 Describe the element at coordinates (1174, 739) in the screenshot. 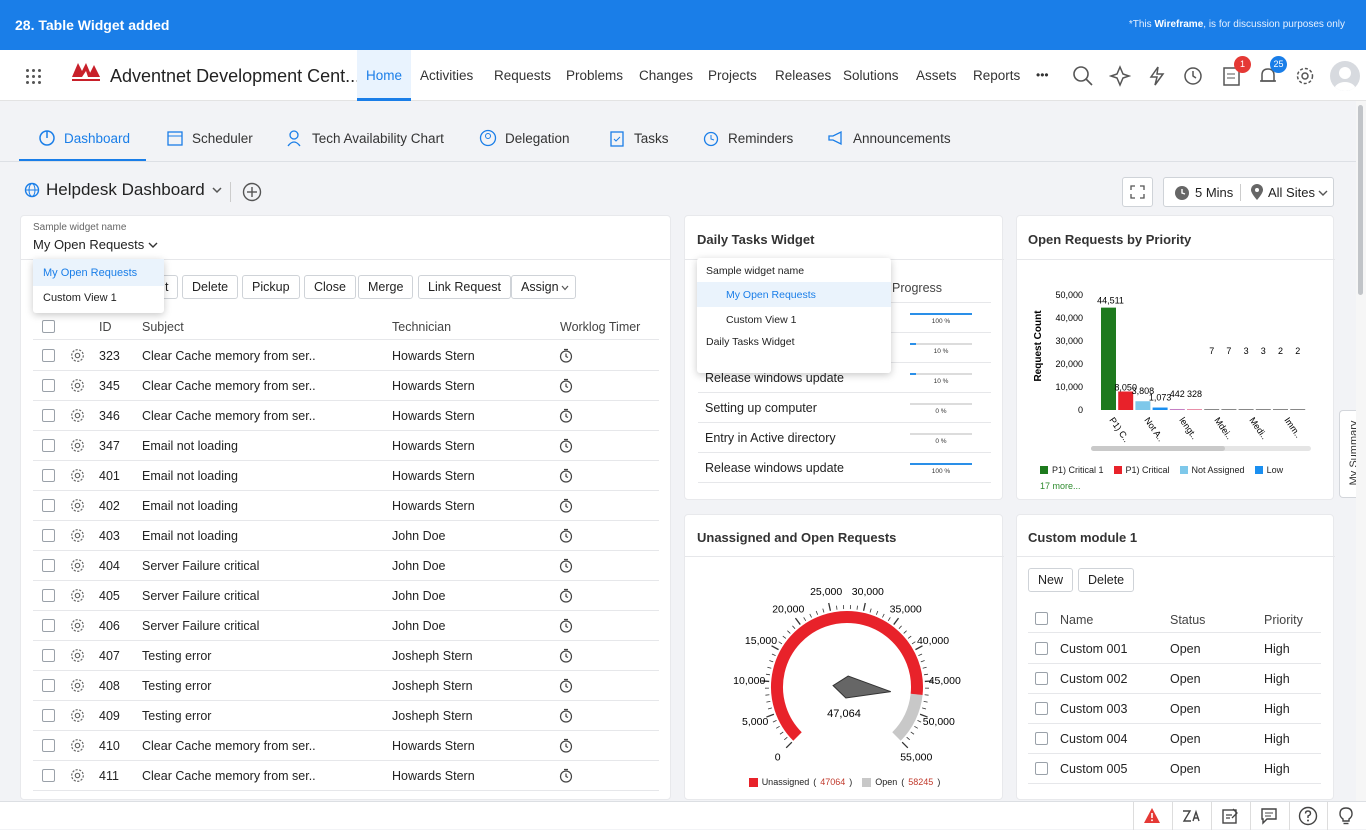

I see `table-row: Custom 004OpenHigh` at that location.